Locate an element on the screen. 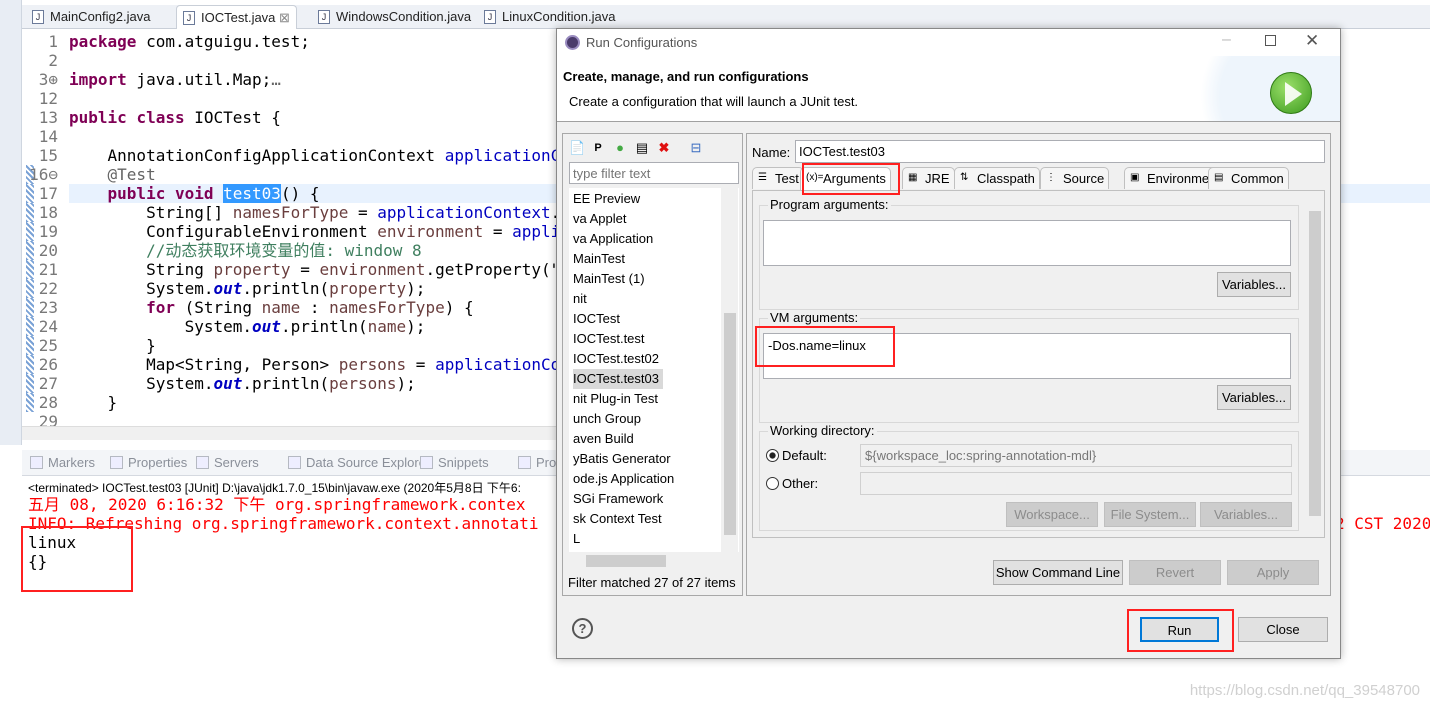  code-token: import is located at coordinates (98, 79).